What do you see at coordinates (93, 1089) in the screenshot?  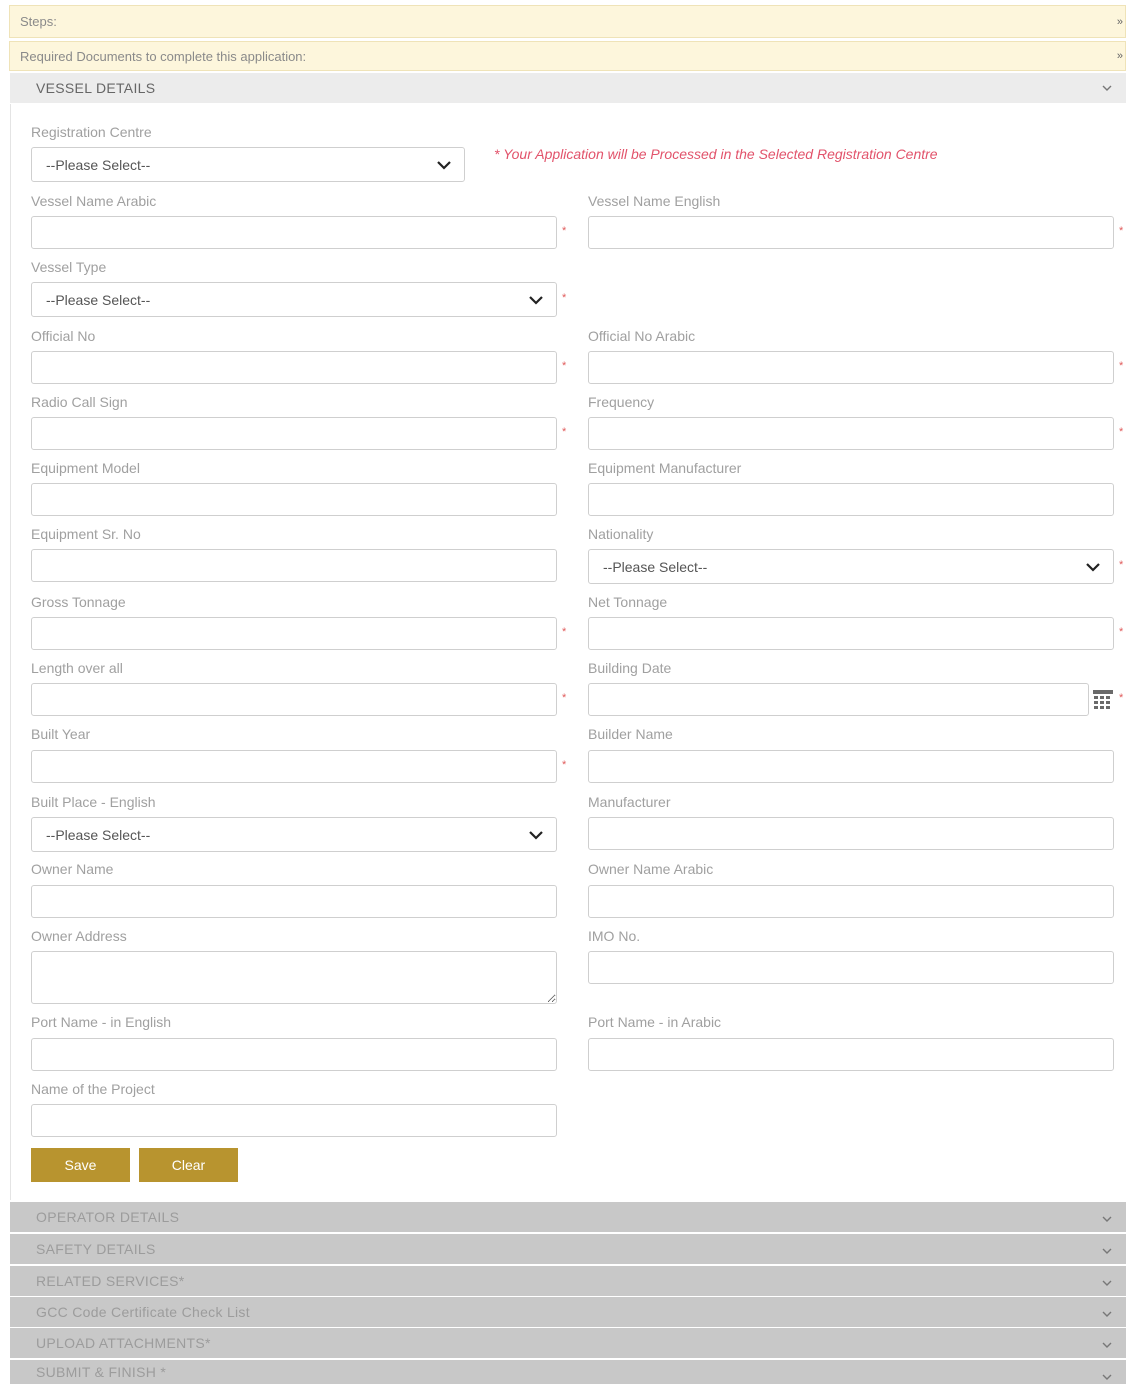 I see `project-name-label: Name of the Project` at bounding box center [93, 1089].